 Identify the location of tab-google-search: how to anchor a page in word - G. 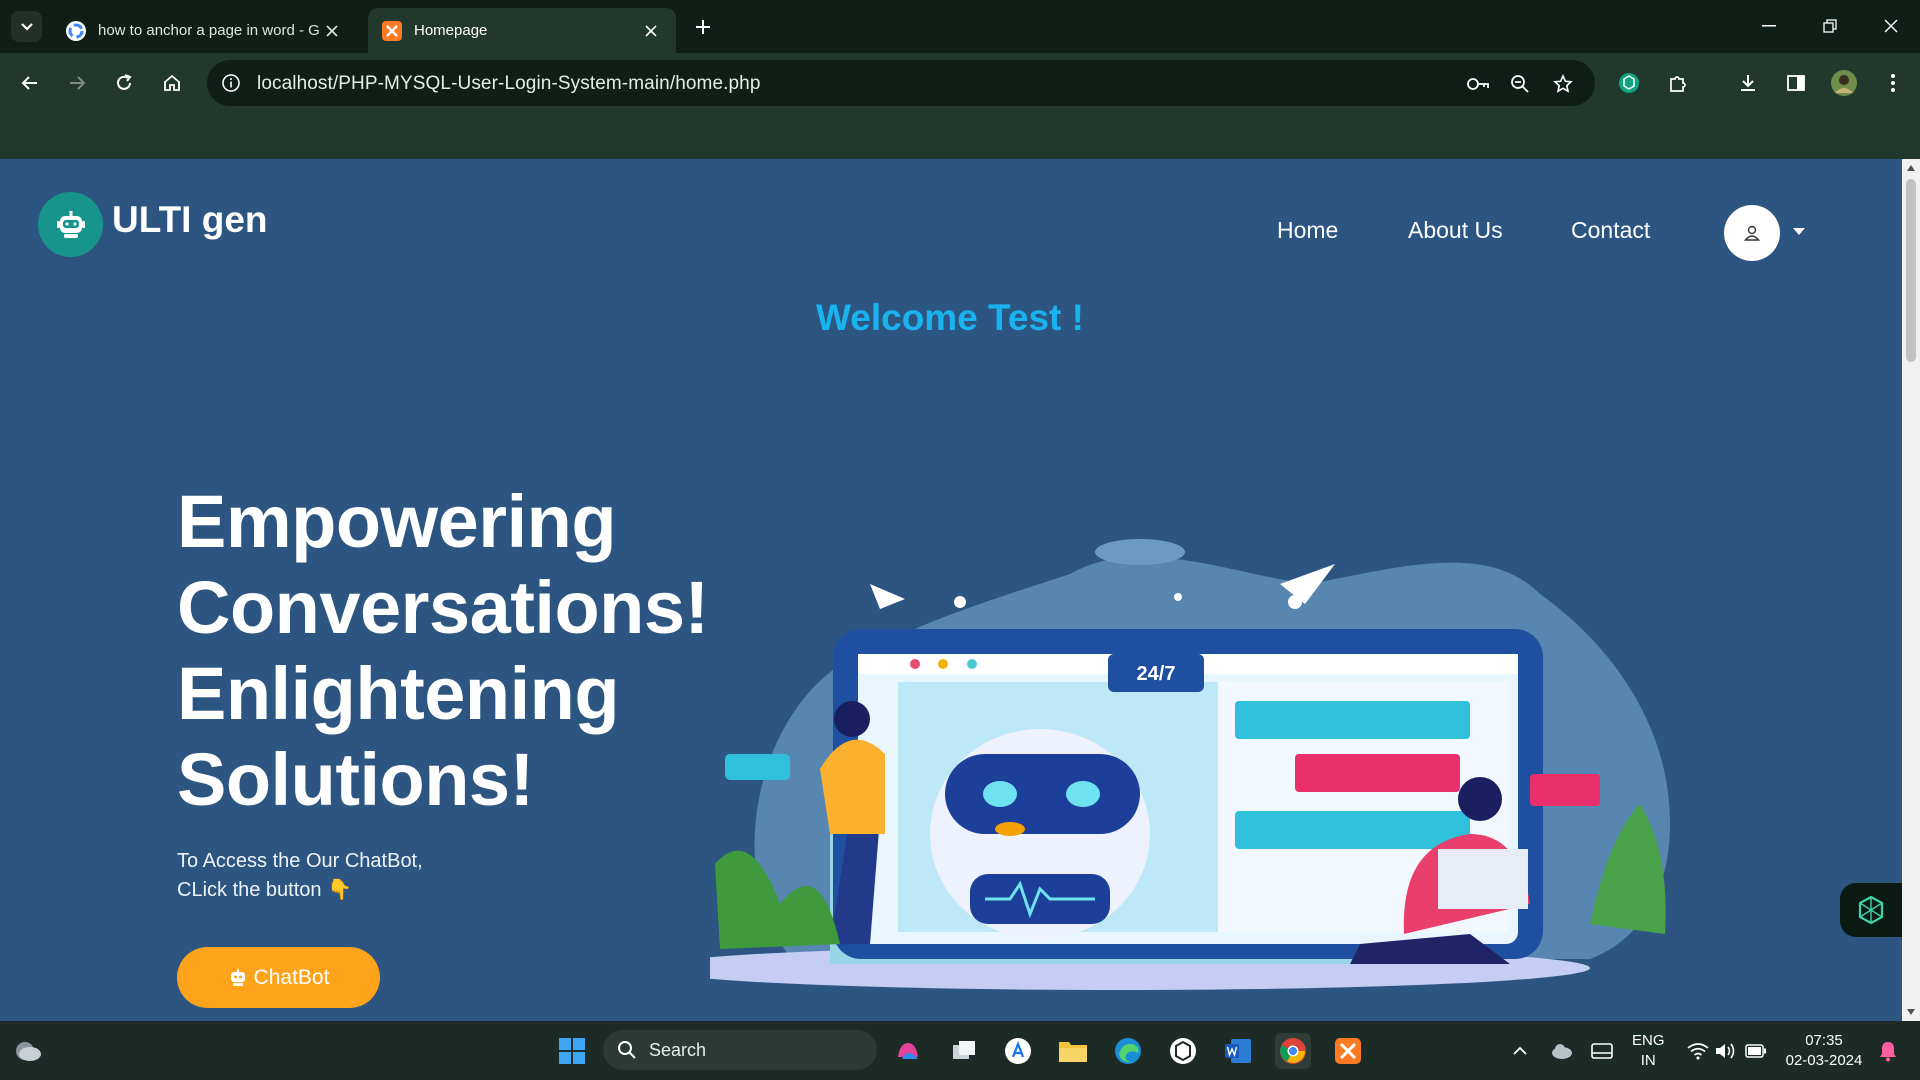
(204, 30).